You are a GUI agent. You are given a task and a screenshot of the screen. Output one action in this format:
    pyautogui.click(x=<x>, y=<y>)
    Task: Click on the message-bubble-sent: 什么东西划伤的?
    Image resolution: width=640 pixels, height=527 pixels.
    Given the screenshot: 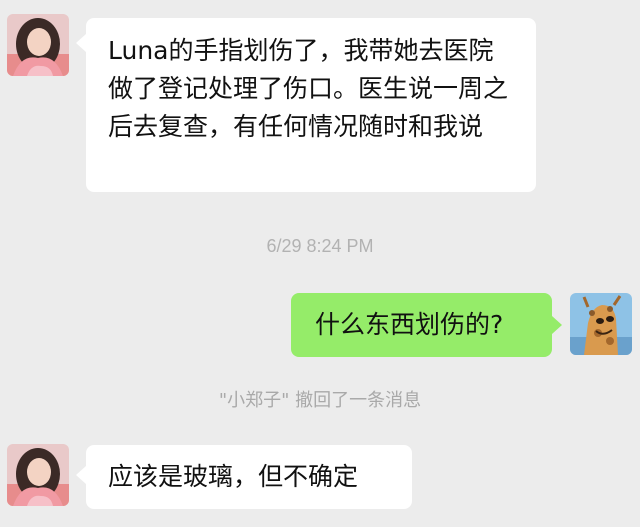 What is the action you would take?
    pyautogui.click(x=421, y=325)
    